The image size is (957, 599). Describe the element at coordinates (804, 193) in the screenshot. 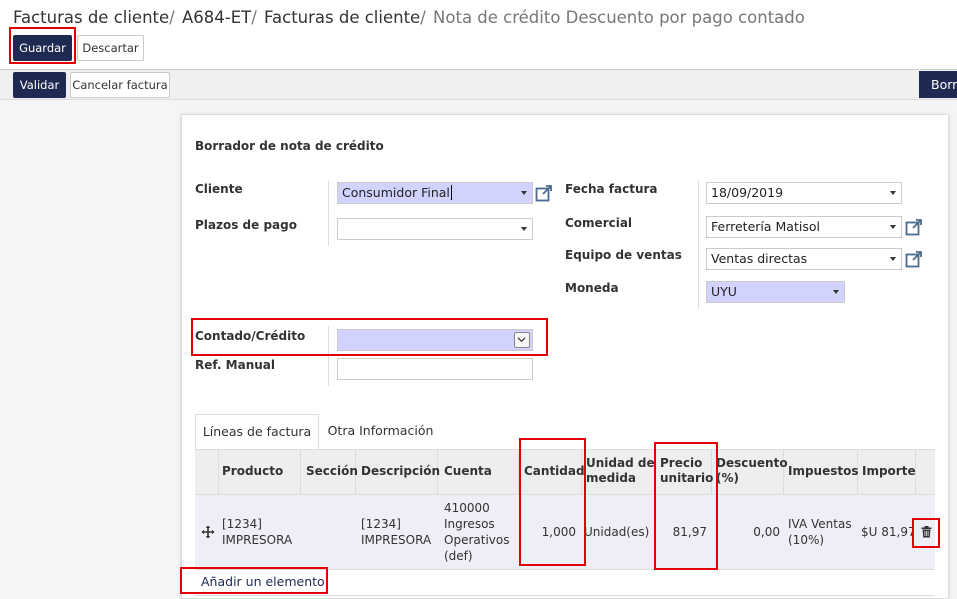

I see `invoice-date-input: 18/09/2019` at that location.